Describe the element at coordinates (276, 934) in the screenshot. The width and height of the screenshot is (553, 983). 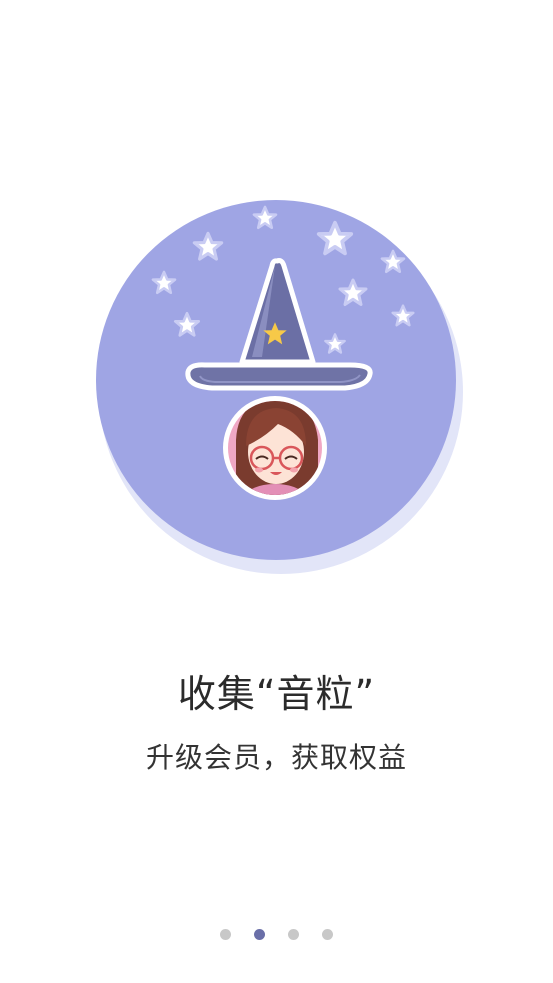
I see `page-indicator` at that location.